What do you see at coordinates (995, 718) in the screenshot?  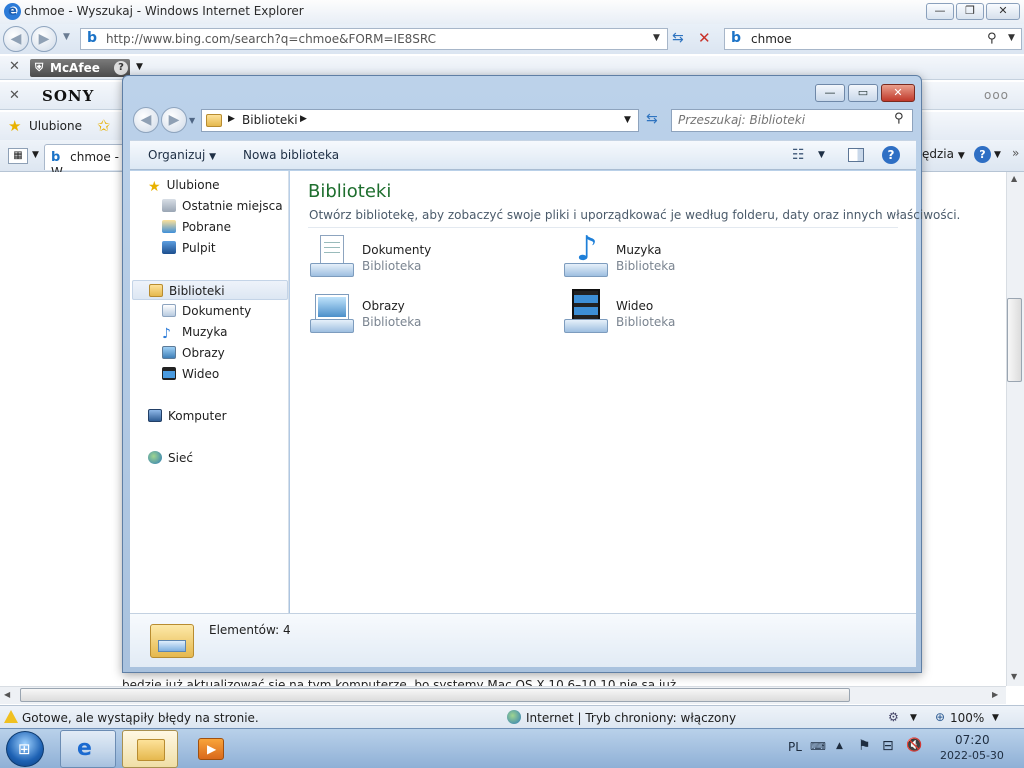 I see `zoom-dropdown-icon: ▼` at bounding box center [995, 718].